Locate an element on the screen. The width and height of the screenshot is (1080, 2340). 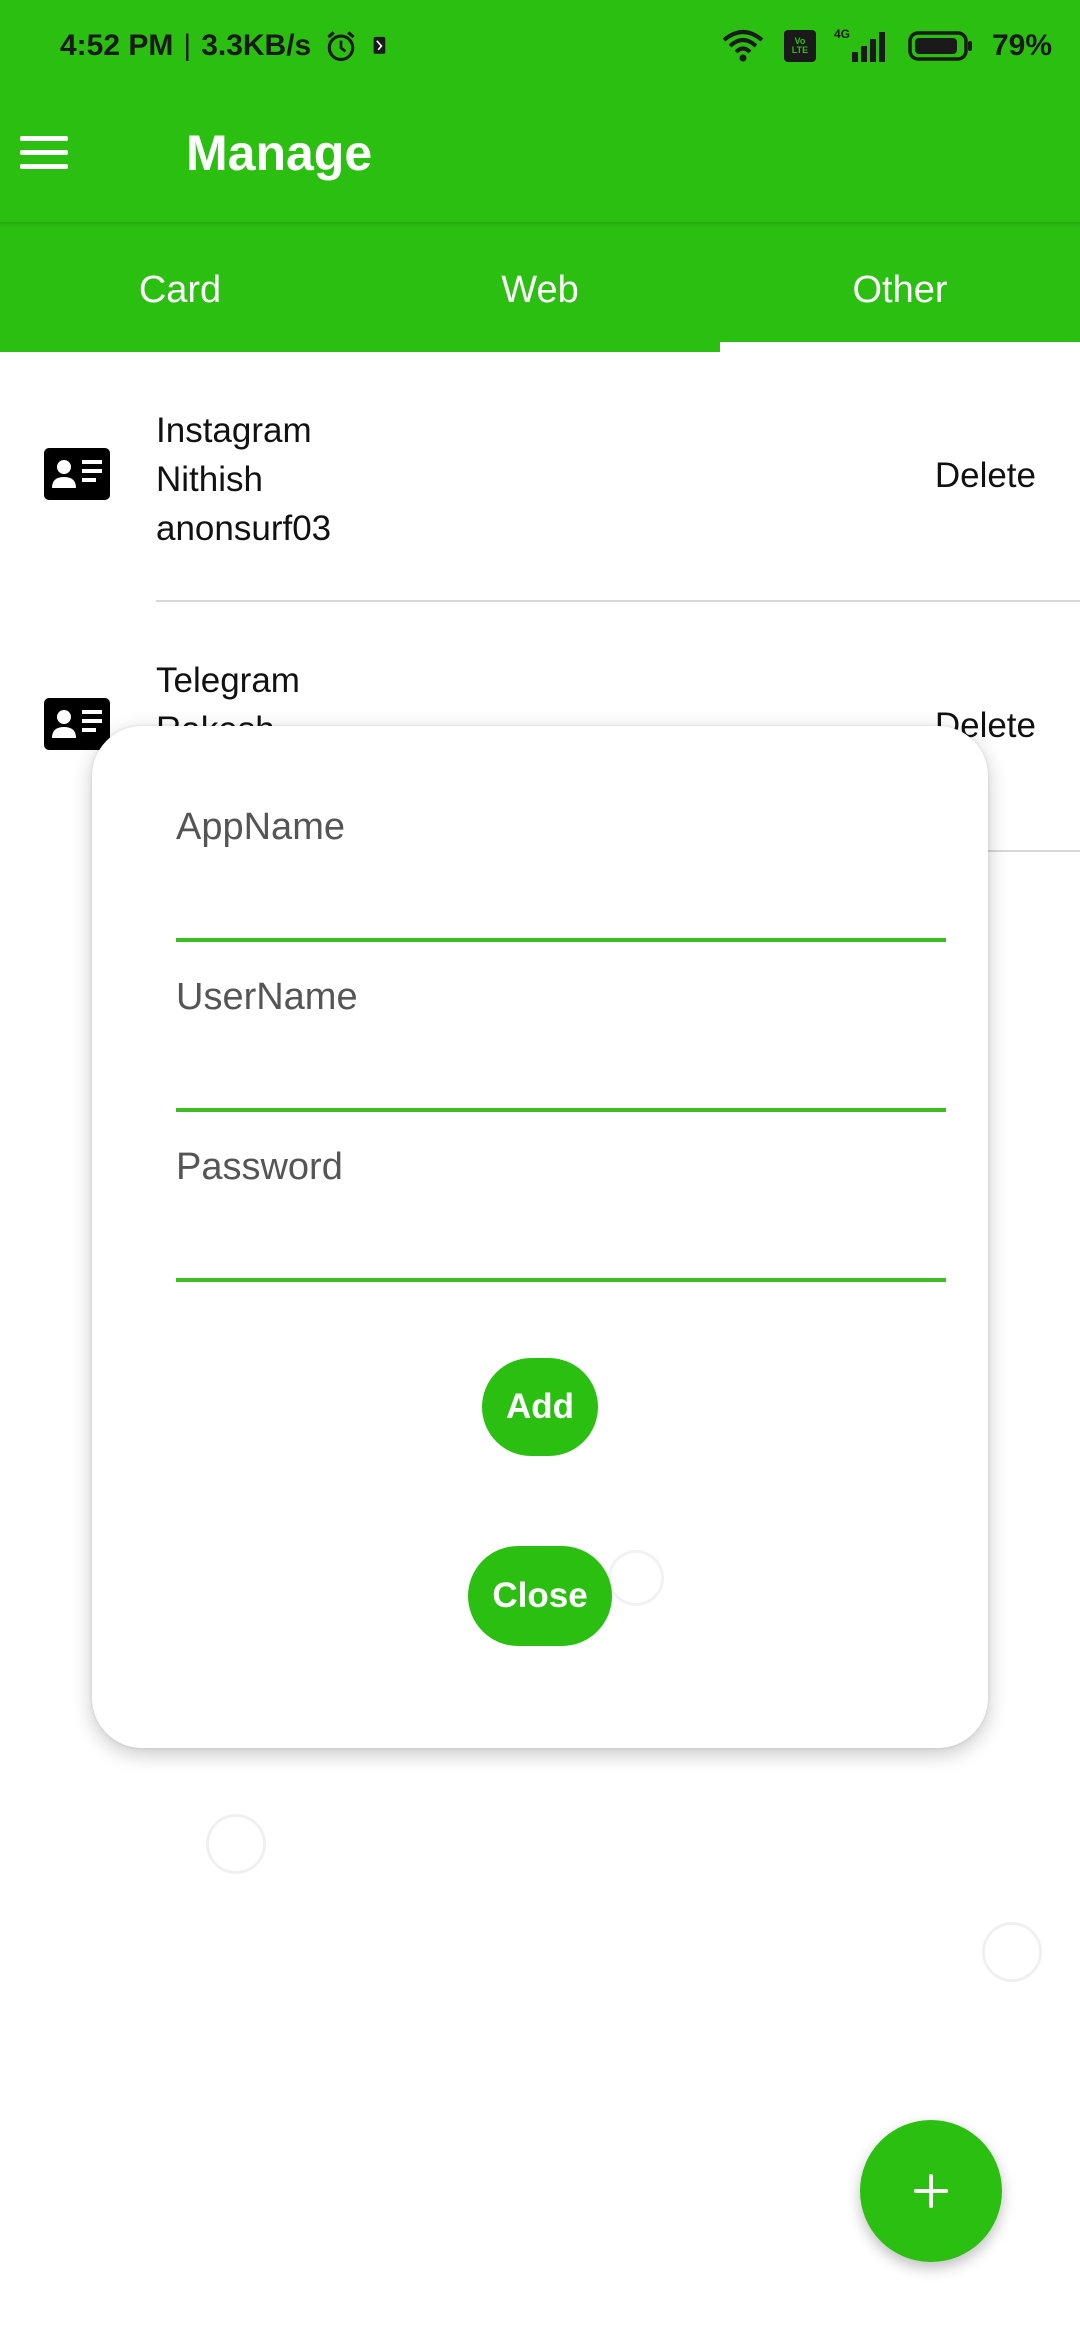
username-input is located at coordinates (561, 1077).